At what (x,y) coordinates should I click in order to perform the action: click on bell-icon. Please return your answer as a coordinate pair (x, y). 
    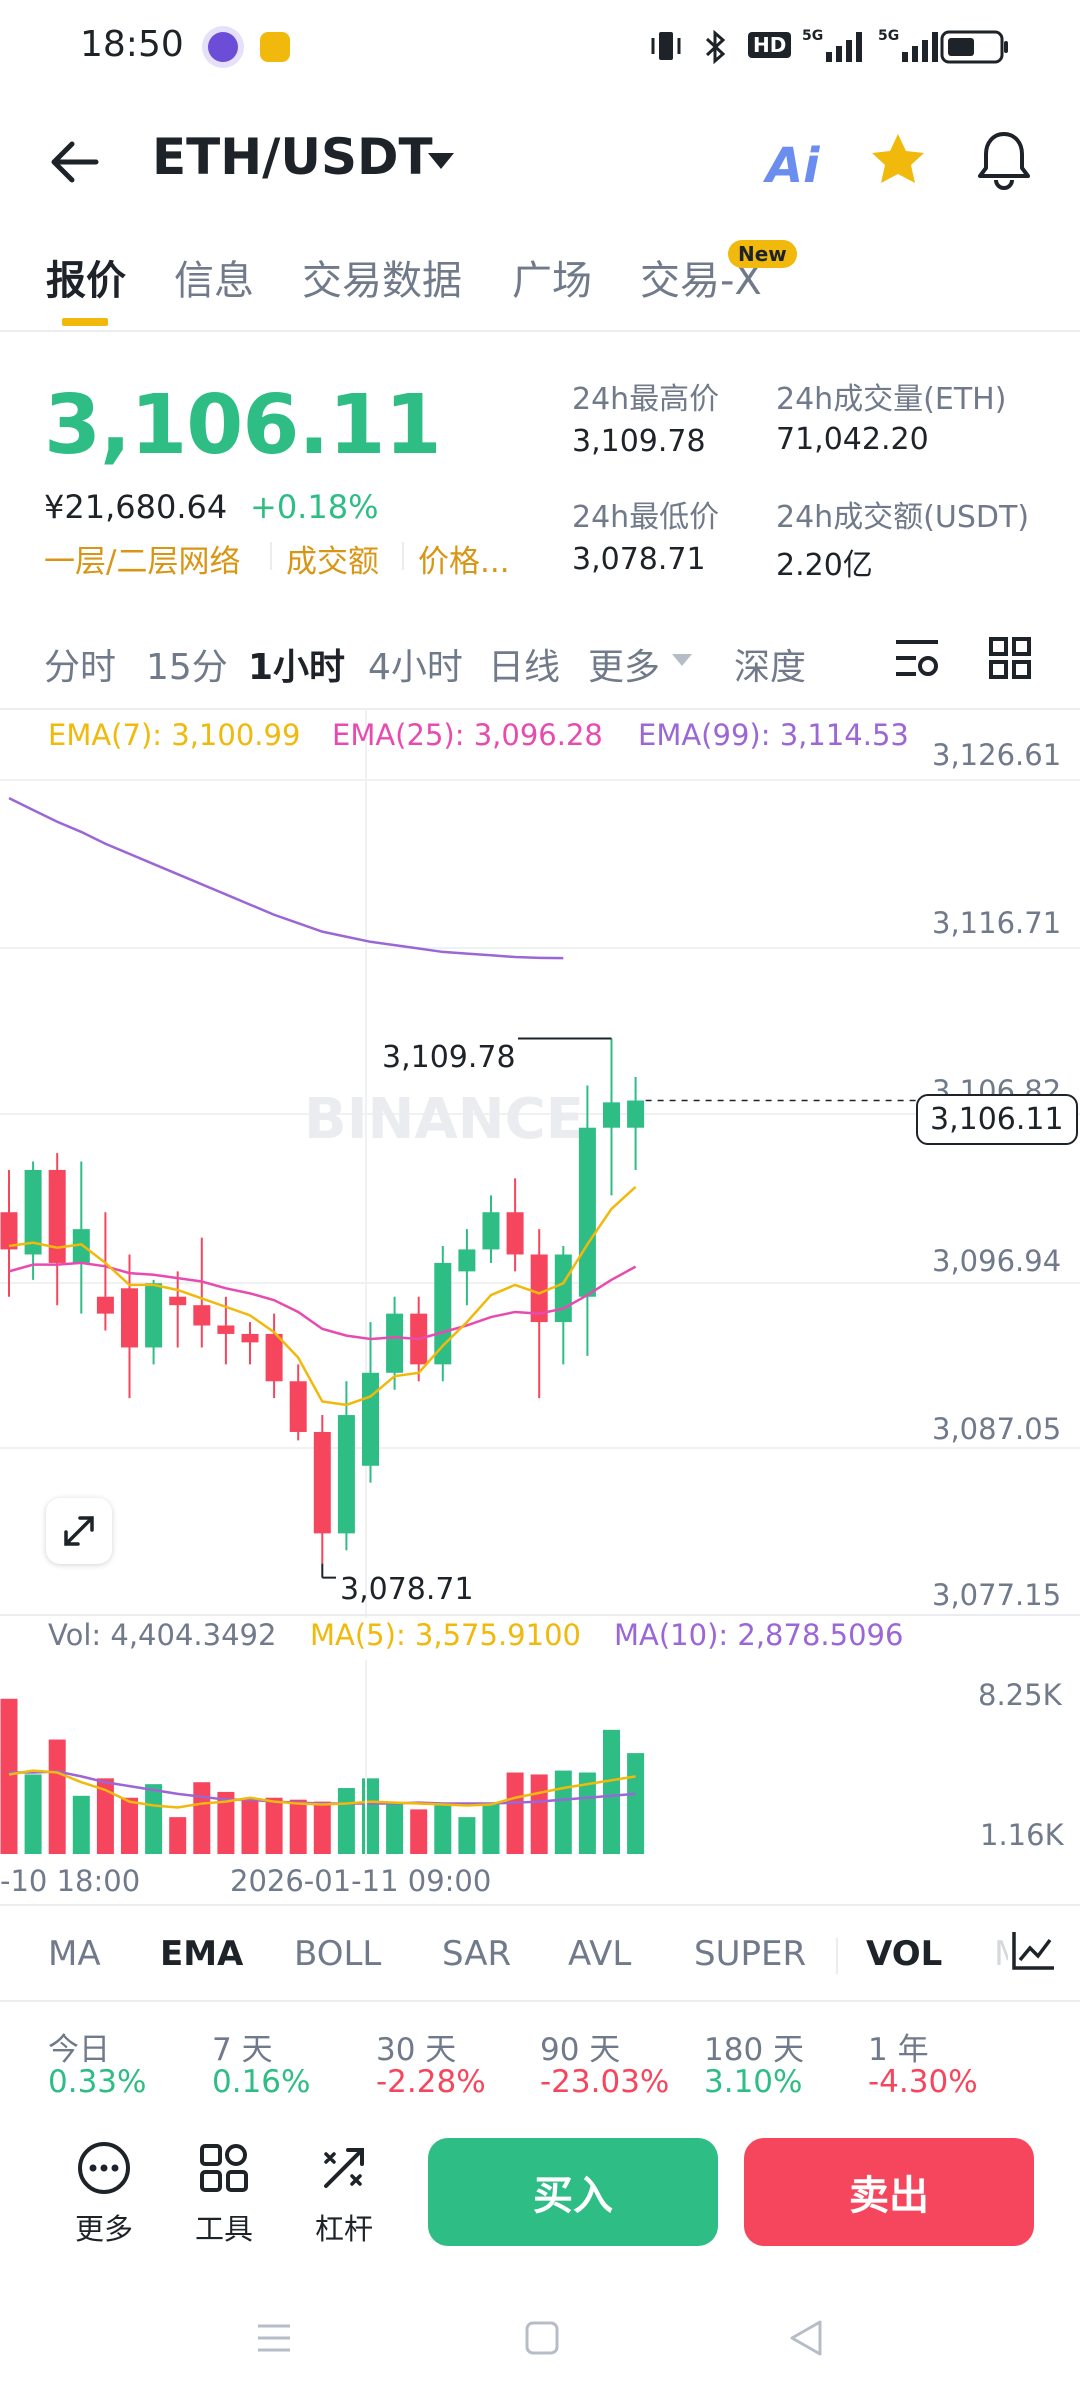
    Looking at the image, I should click on (1004, 159).